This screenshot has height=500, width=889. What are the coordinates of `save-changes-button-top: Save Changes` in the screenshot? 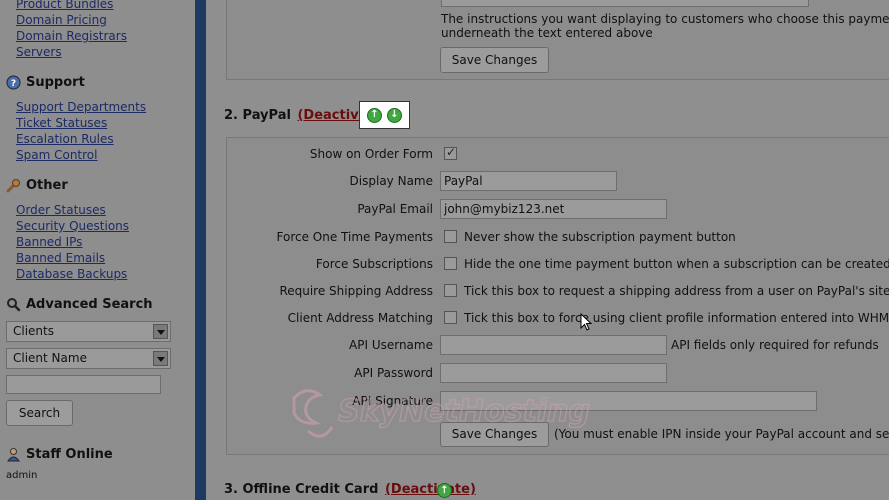 It's located at (494, 60).